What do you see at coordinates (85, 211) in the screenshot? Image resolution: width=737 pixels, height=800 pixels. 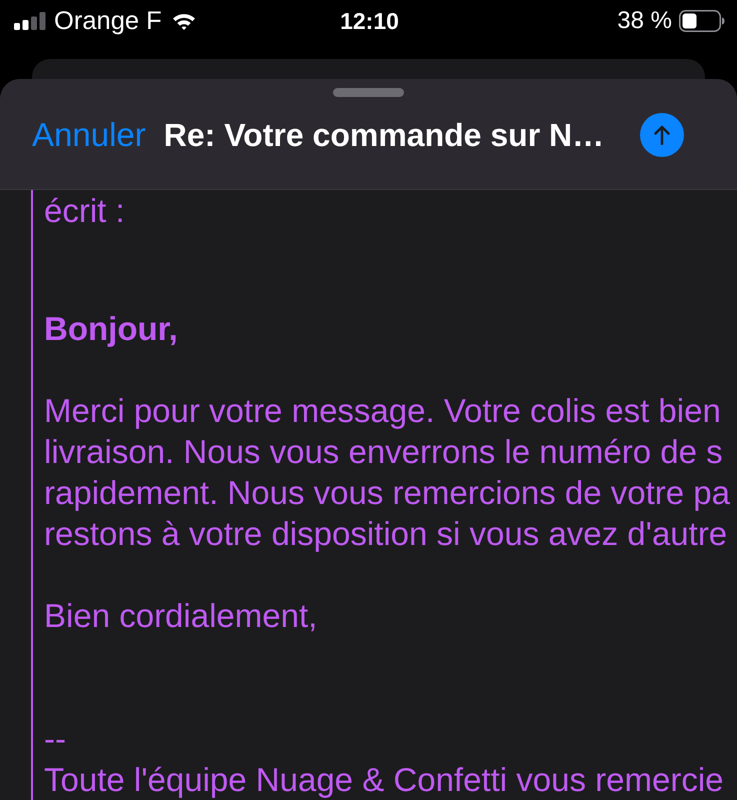 I see `quote-attribution: écrit :` at bounding box center [85, 211].